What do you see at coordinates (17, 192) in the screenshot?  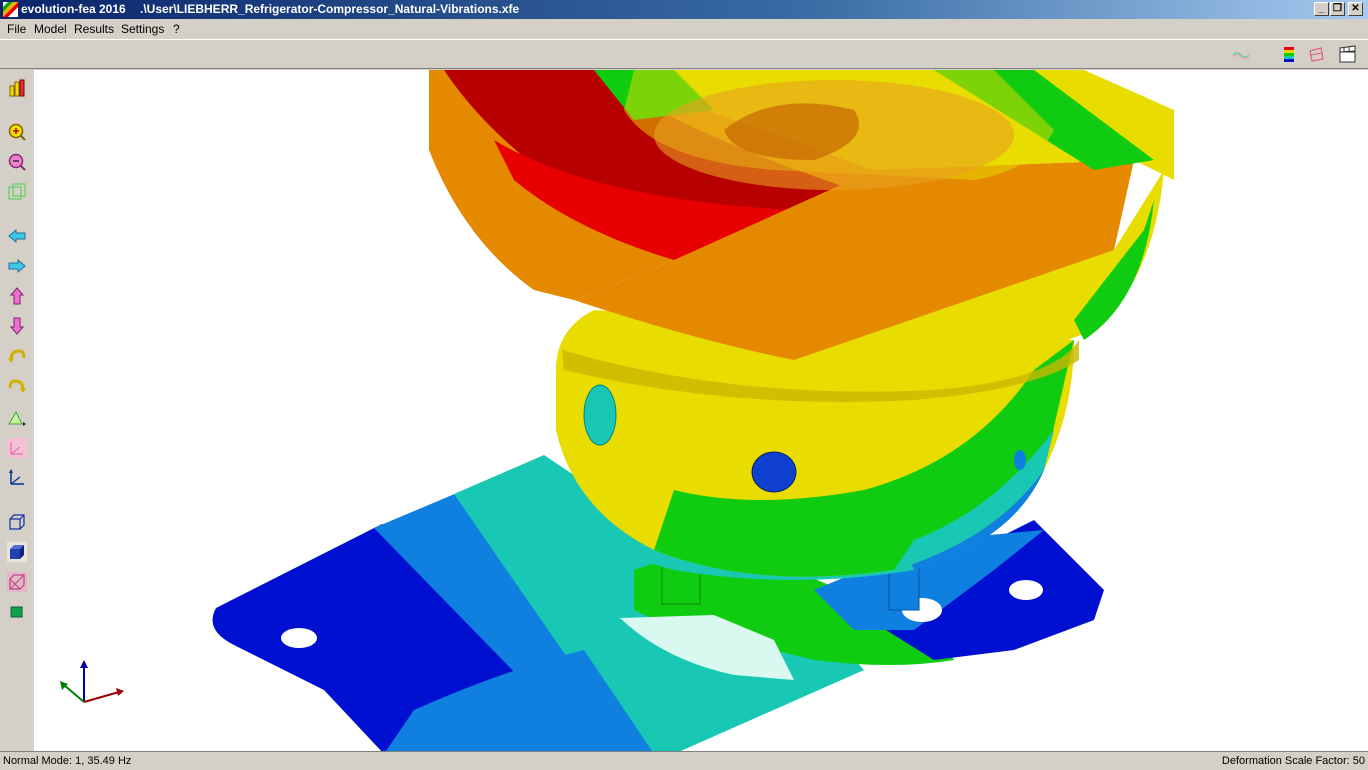 I see `zoom-extents-icon` at bounding box center [17, 192].